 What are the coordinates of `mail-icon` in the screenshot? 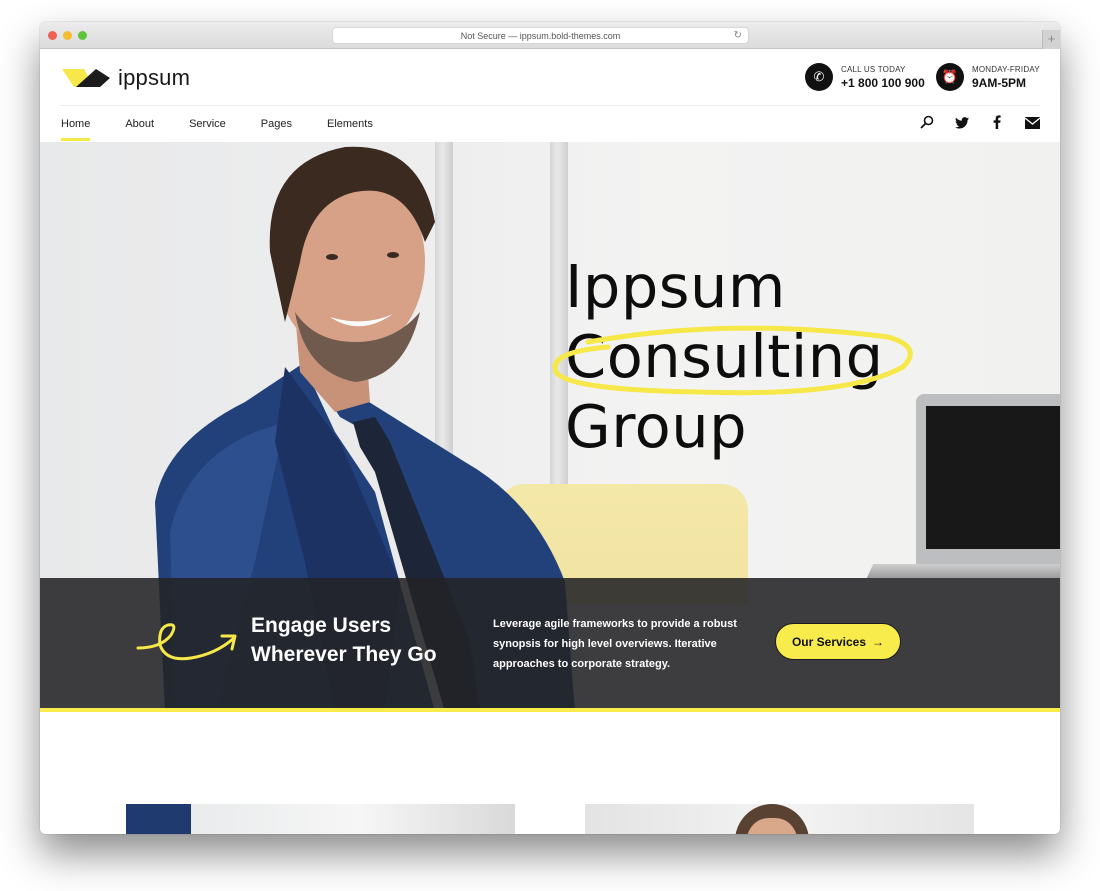 It's located at (1032, 124).